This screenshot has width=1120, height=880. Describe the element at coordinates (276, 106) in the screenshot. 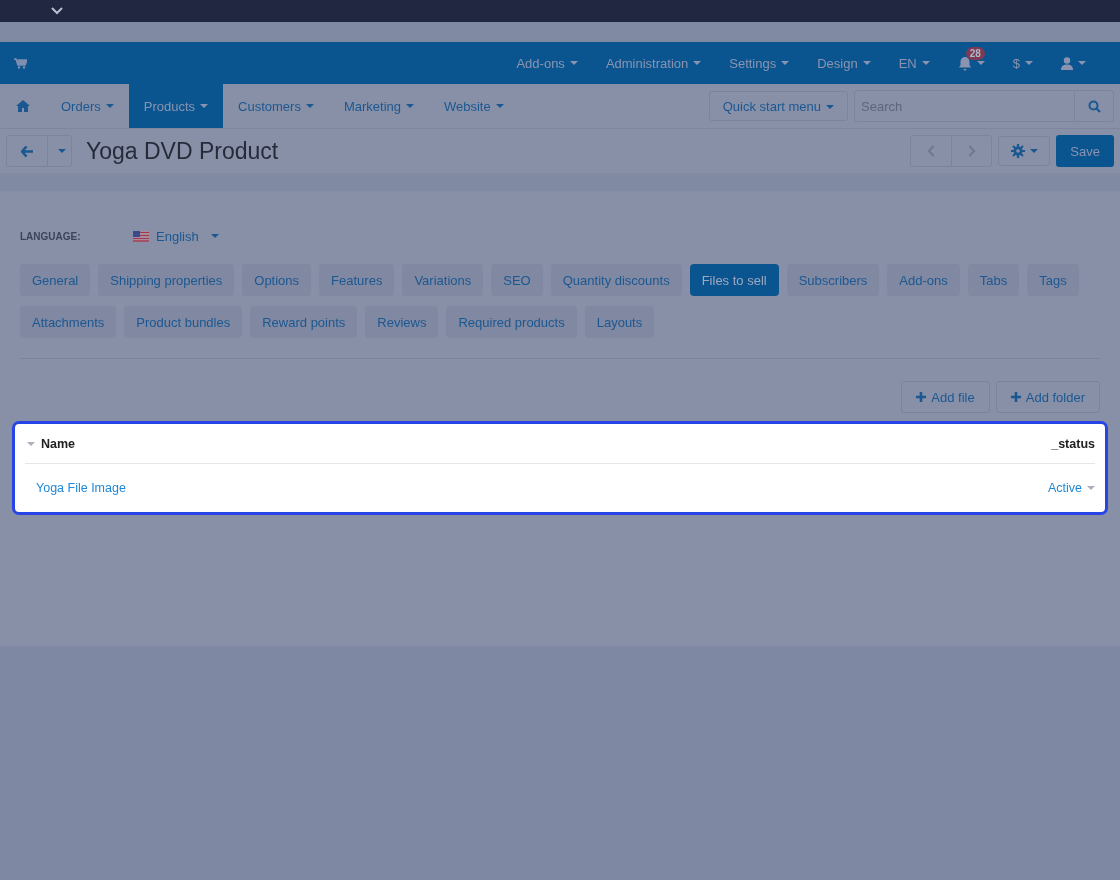

I see `nav-menu-item: Customers` at that location.